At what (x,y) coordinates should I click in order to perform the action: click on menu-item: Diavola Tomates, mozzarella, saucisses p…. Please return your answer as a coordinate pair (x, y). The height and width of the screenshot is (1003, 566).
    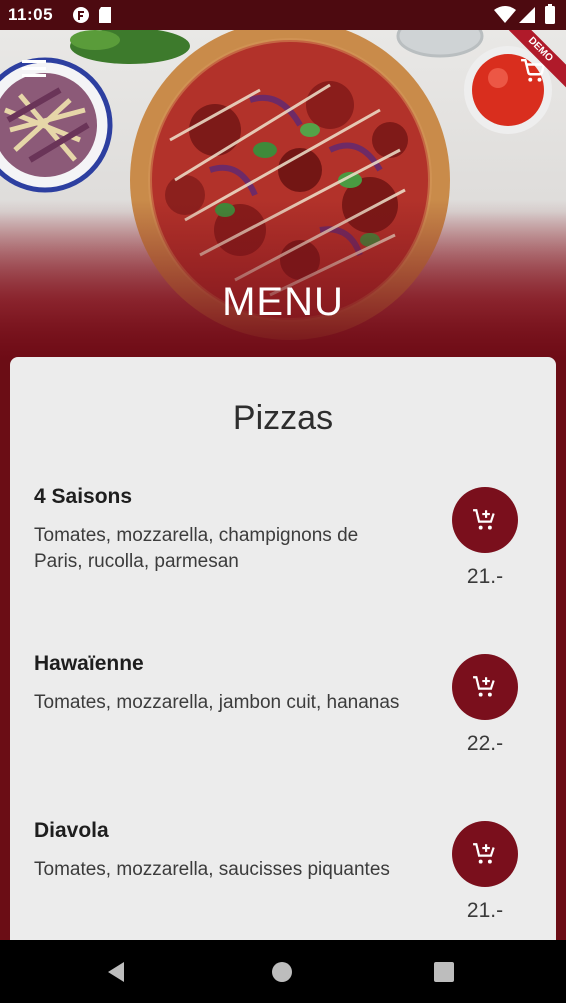
    Looking at the image, I should click on (283, 888).